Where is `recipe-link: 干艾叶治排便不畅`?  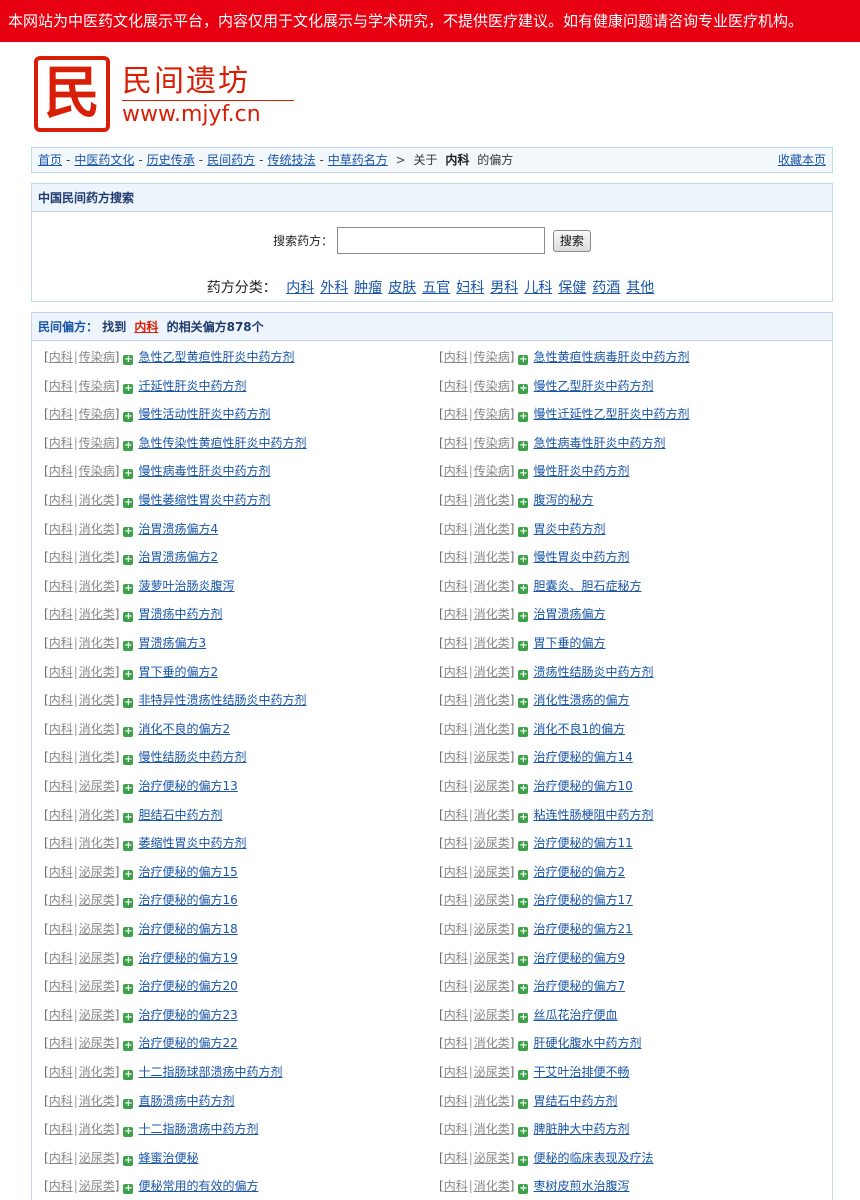 recipe-link: 干艾叶治排便不畅 is located at coordinates (581, 1072).